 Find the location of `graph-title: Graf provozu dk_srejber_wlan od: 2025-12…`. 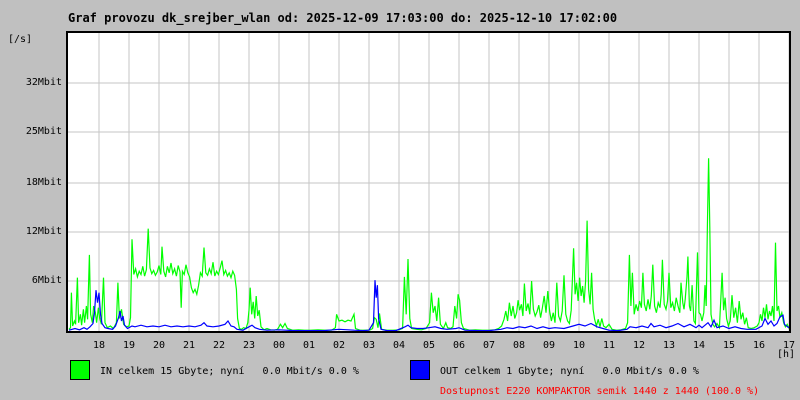

graph-title: Graf provozu dk_srejber_wlan od: 2025-12… is located at coordinates (343, 18).